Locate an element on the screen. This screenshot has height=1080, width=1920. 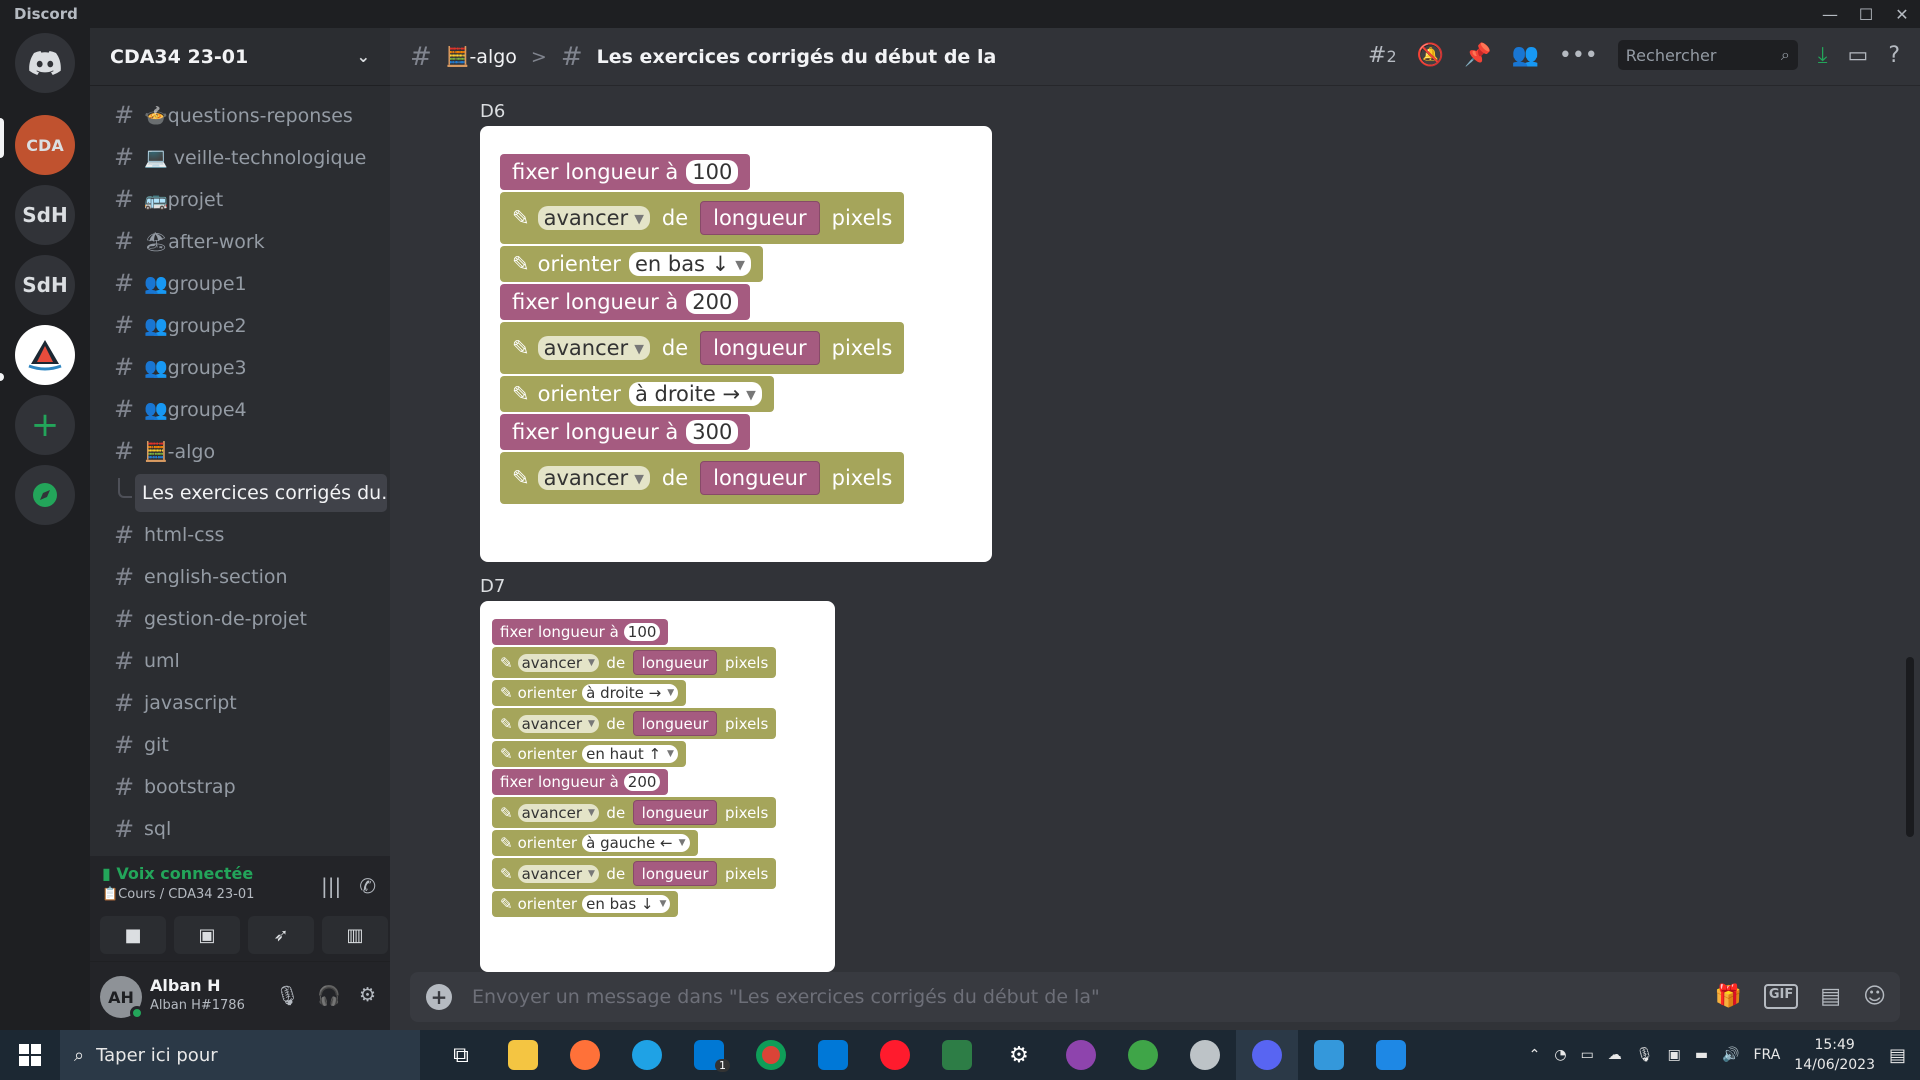
close-button: ✕ is located at coordinates (1902, 14).